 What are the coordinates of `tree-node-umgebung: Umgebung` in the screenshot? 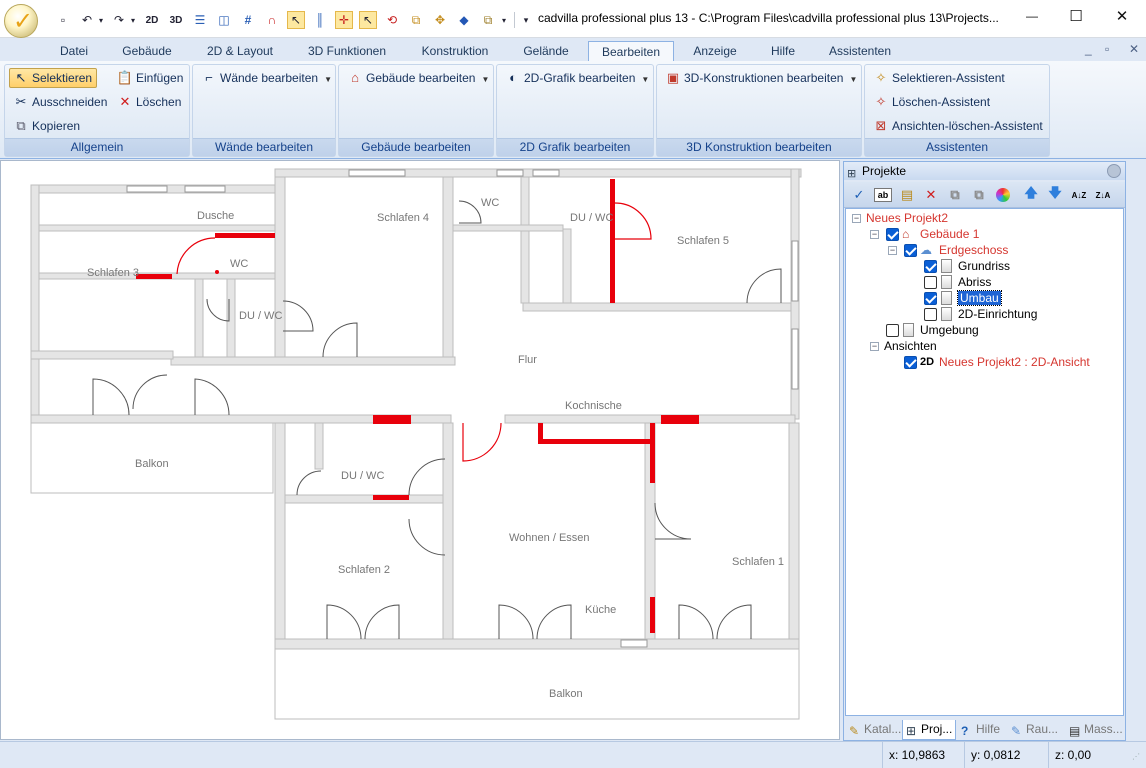 It's located at (949, 330).